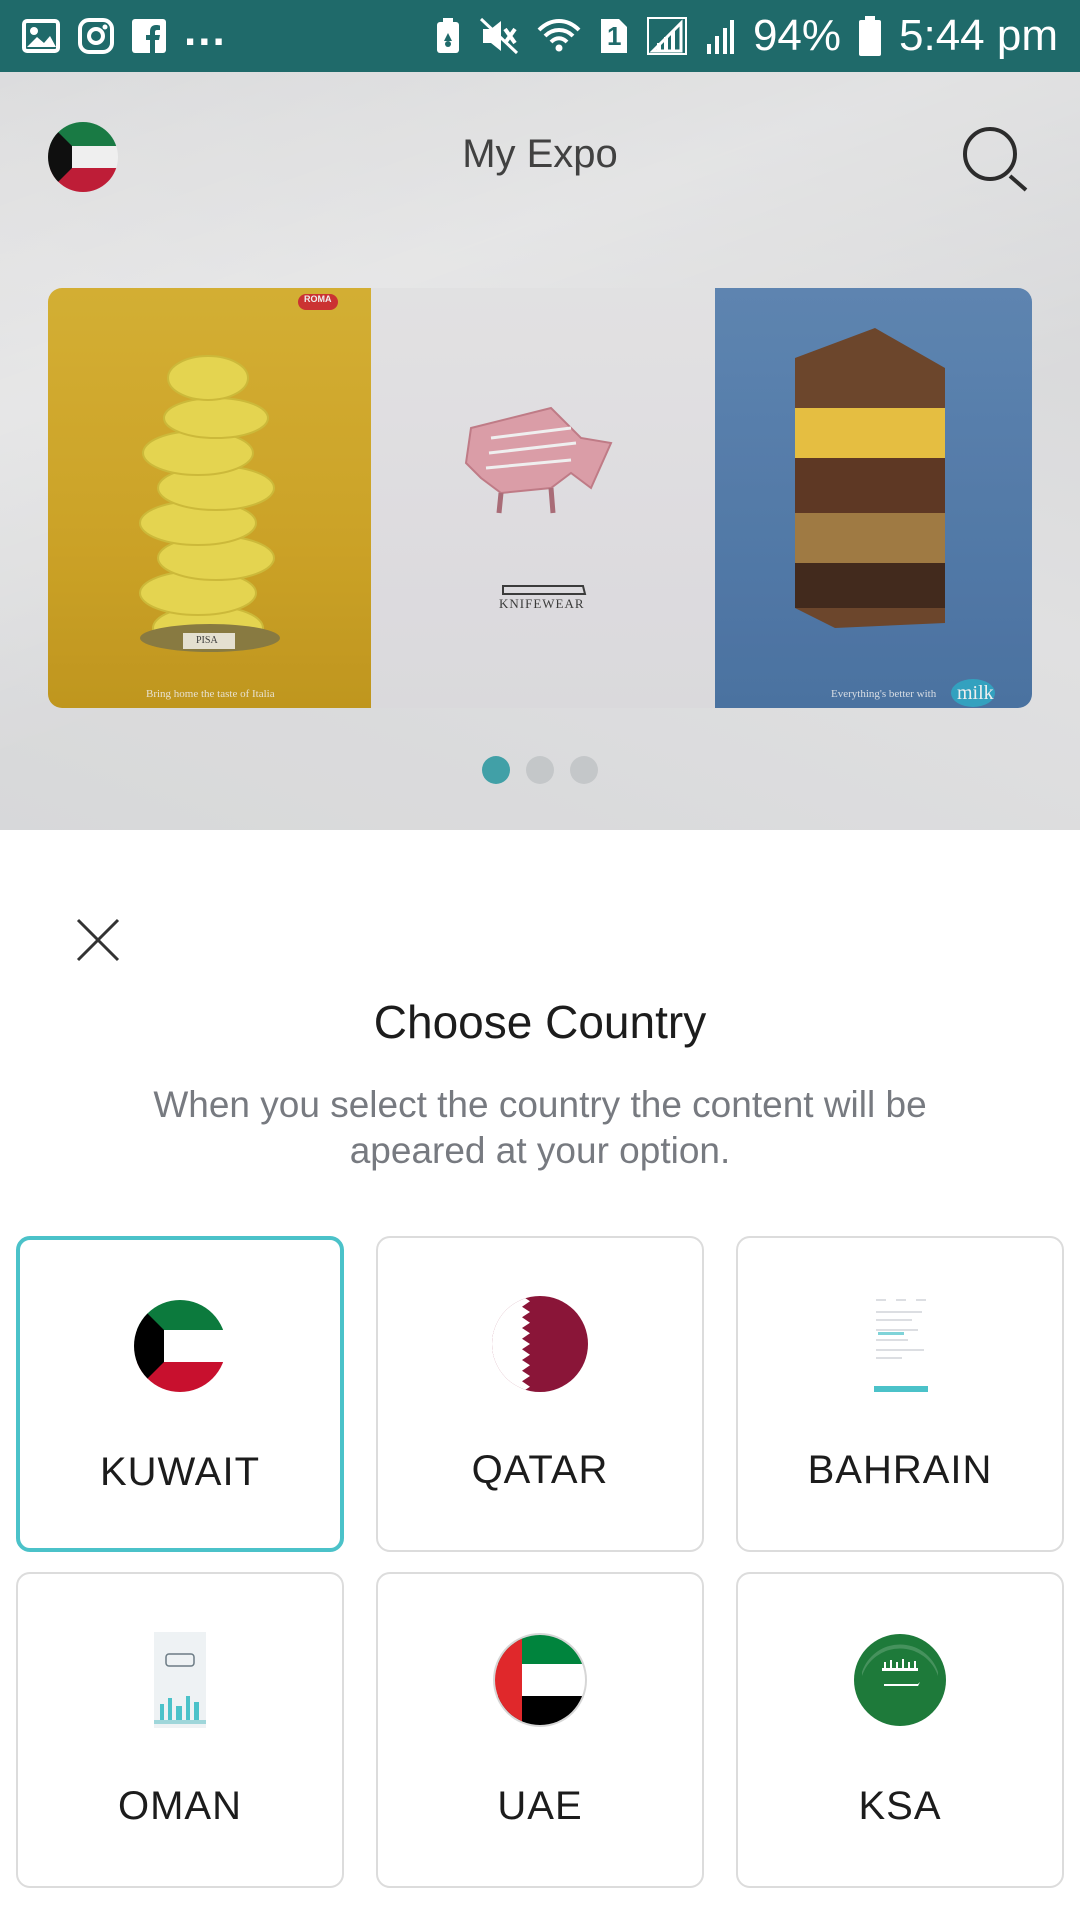 The width and height of the screenshot is (1080, 1920). What do you see at coordinates (96, 36) in the screenshot?
I see `instagram-icon` at bounding box center [96, 36].